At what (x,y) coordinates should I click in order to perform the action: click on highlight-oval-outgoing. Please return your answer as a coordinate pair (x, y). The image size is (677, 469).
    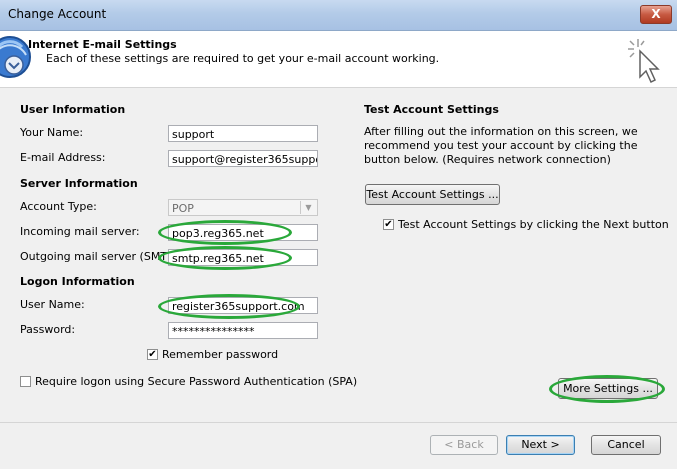
    Looking at the image, I should click on (225, 258).